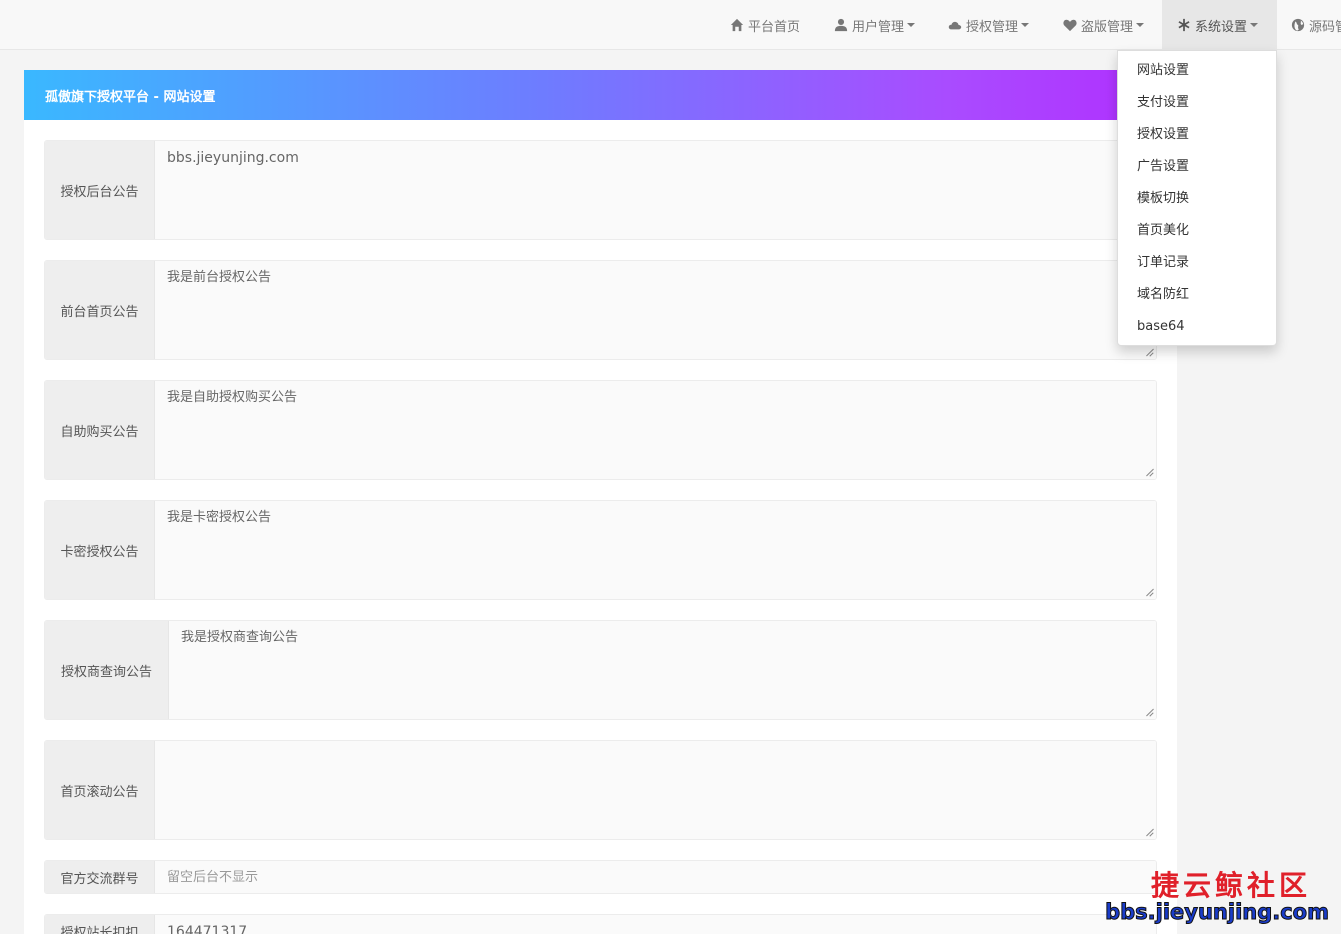 This screenshot has width=1341, height=934. I want to click on textarea-text: 我是授权商查询公告, so click(240, 637).